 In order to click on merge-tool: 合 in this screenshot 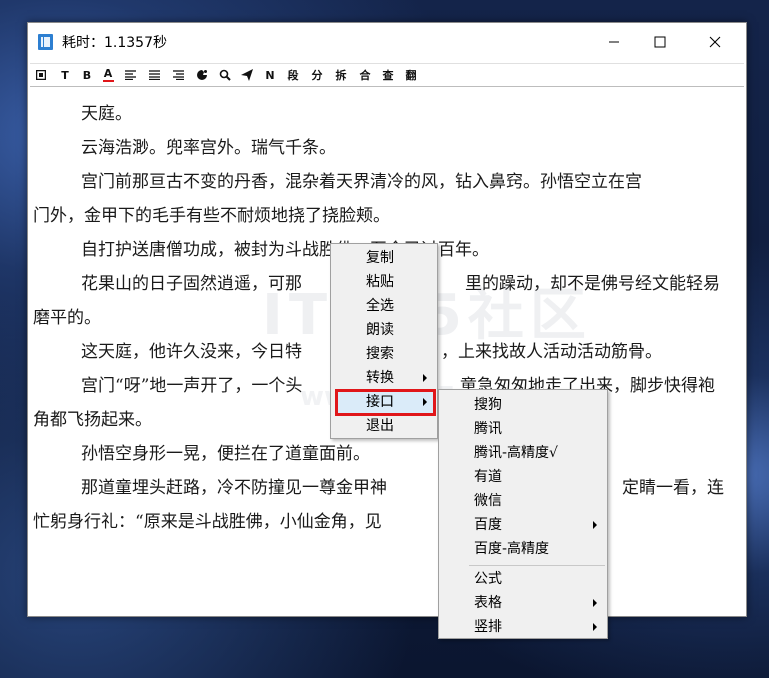, I will do `click(365, 75)`.